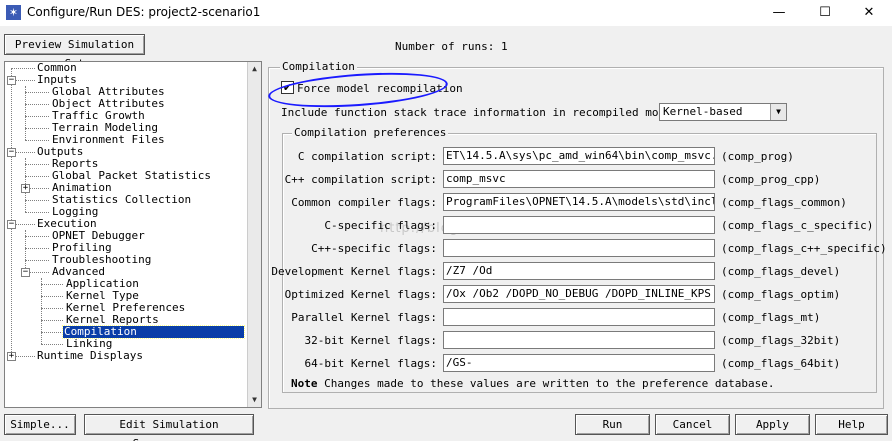 The width and height of the screenshot is (892, 441). Describe the element at coordinates (781, 340) in the screenshot. I see `row-tag: (comp_flags_32bit)` at that location.